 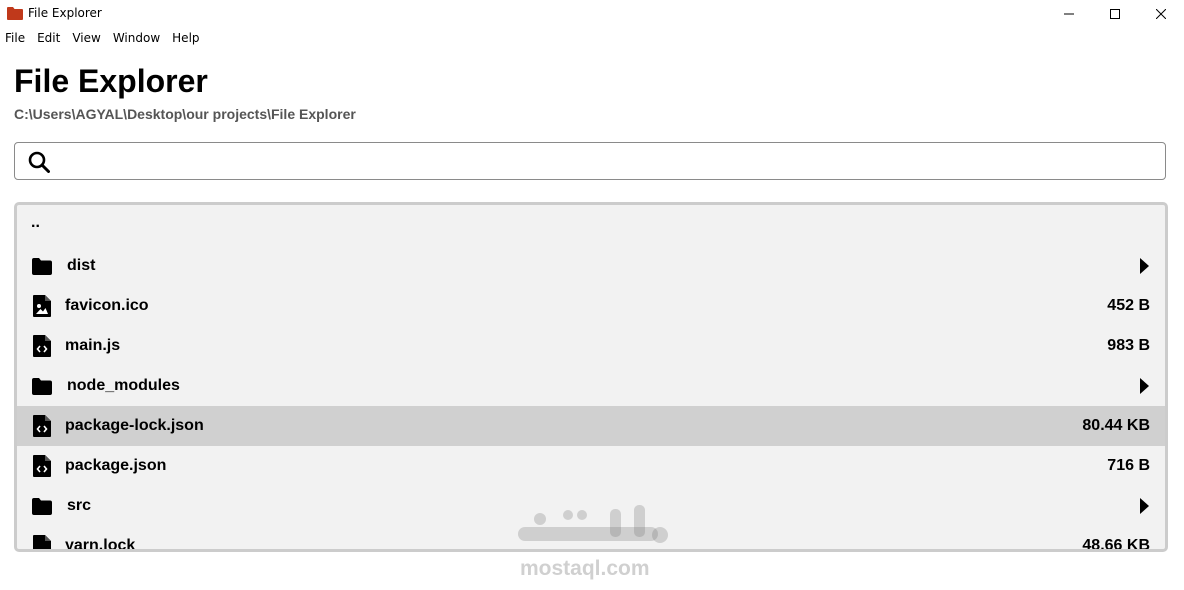 What do you see at coordinates (39, 162) in the screenshot?
I see `search-icon` at bounding box center [39, 162].